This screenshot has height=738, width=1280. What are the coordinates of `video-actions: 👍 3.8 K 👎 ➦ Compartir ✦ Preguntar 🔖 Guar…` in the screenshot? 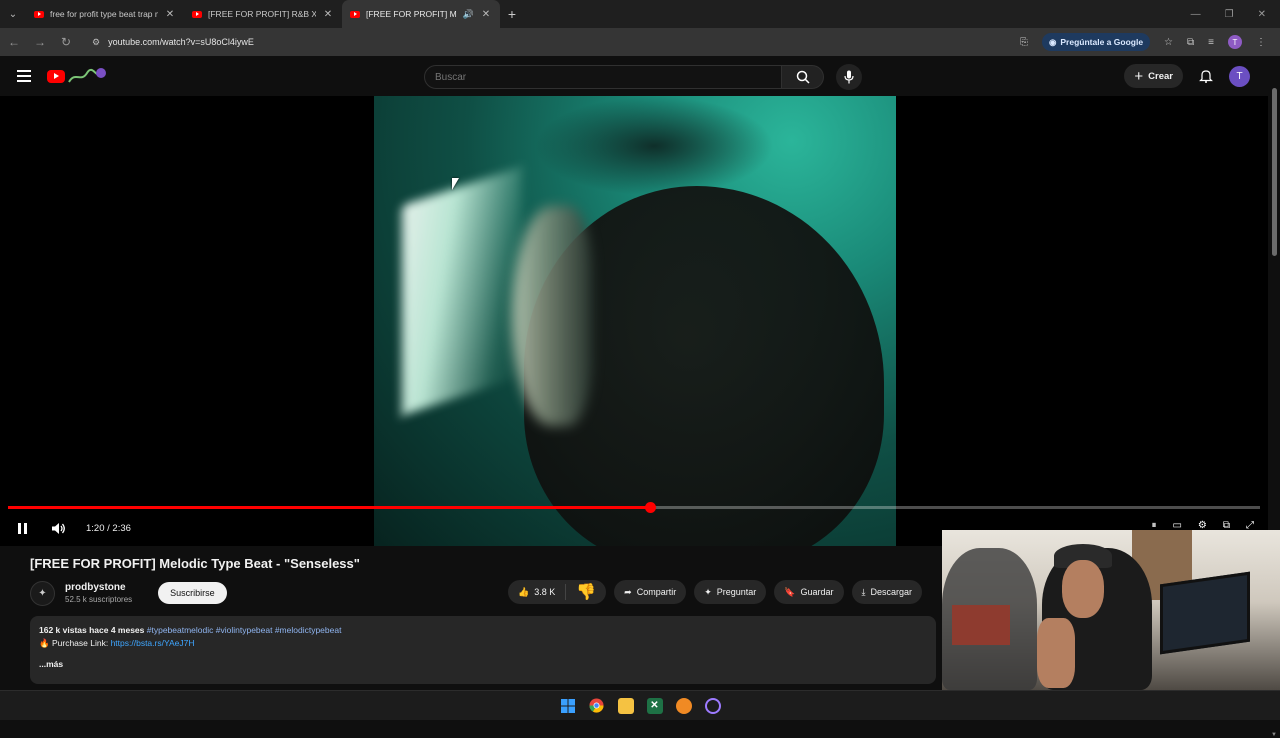 It's located at (715, 592).